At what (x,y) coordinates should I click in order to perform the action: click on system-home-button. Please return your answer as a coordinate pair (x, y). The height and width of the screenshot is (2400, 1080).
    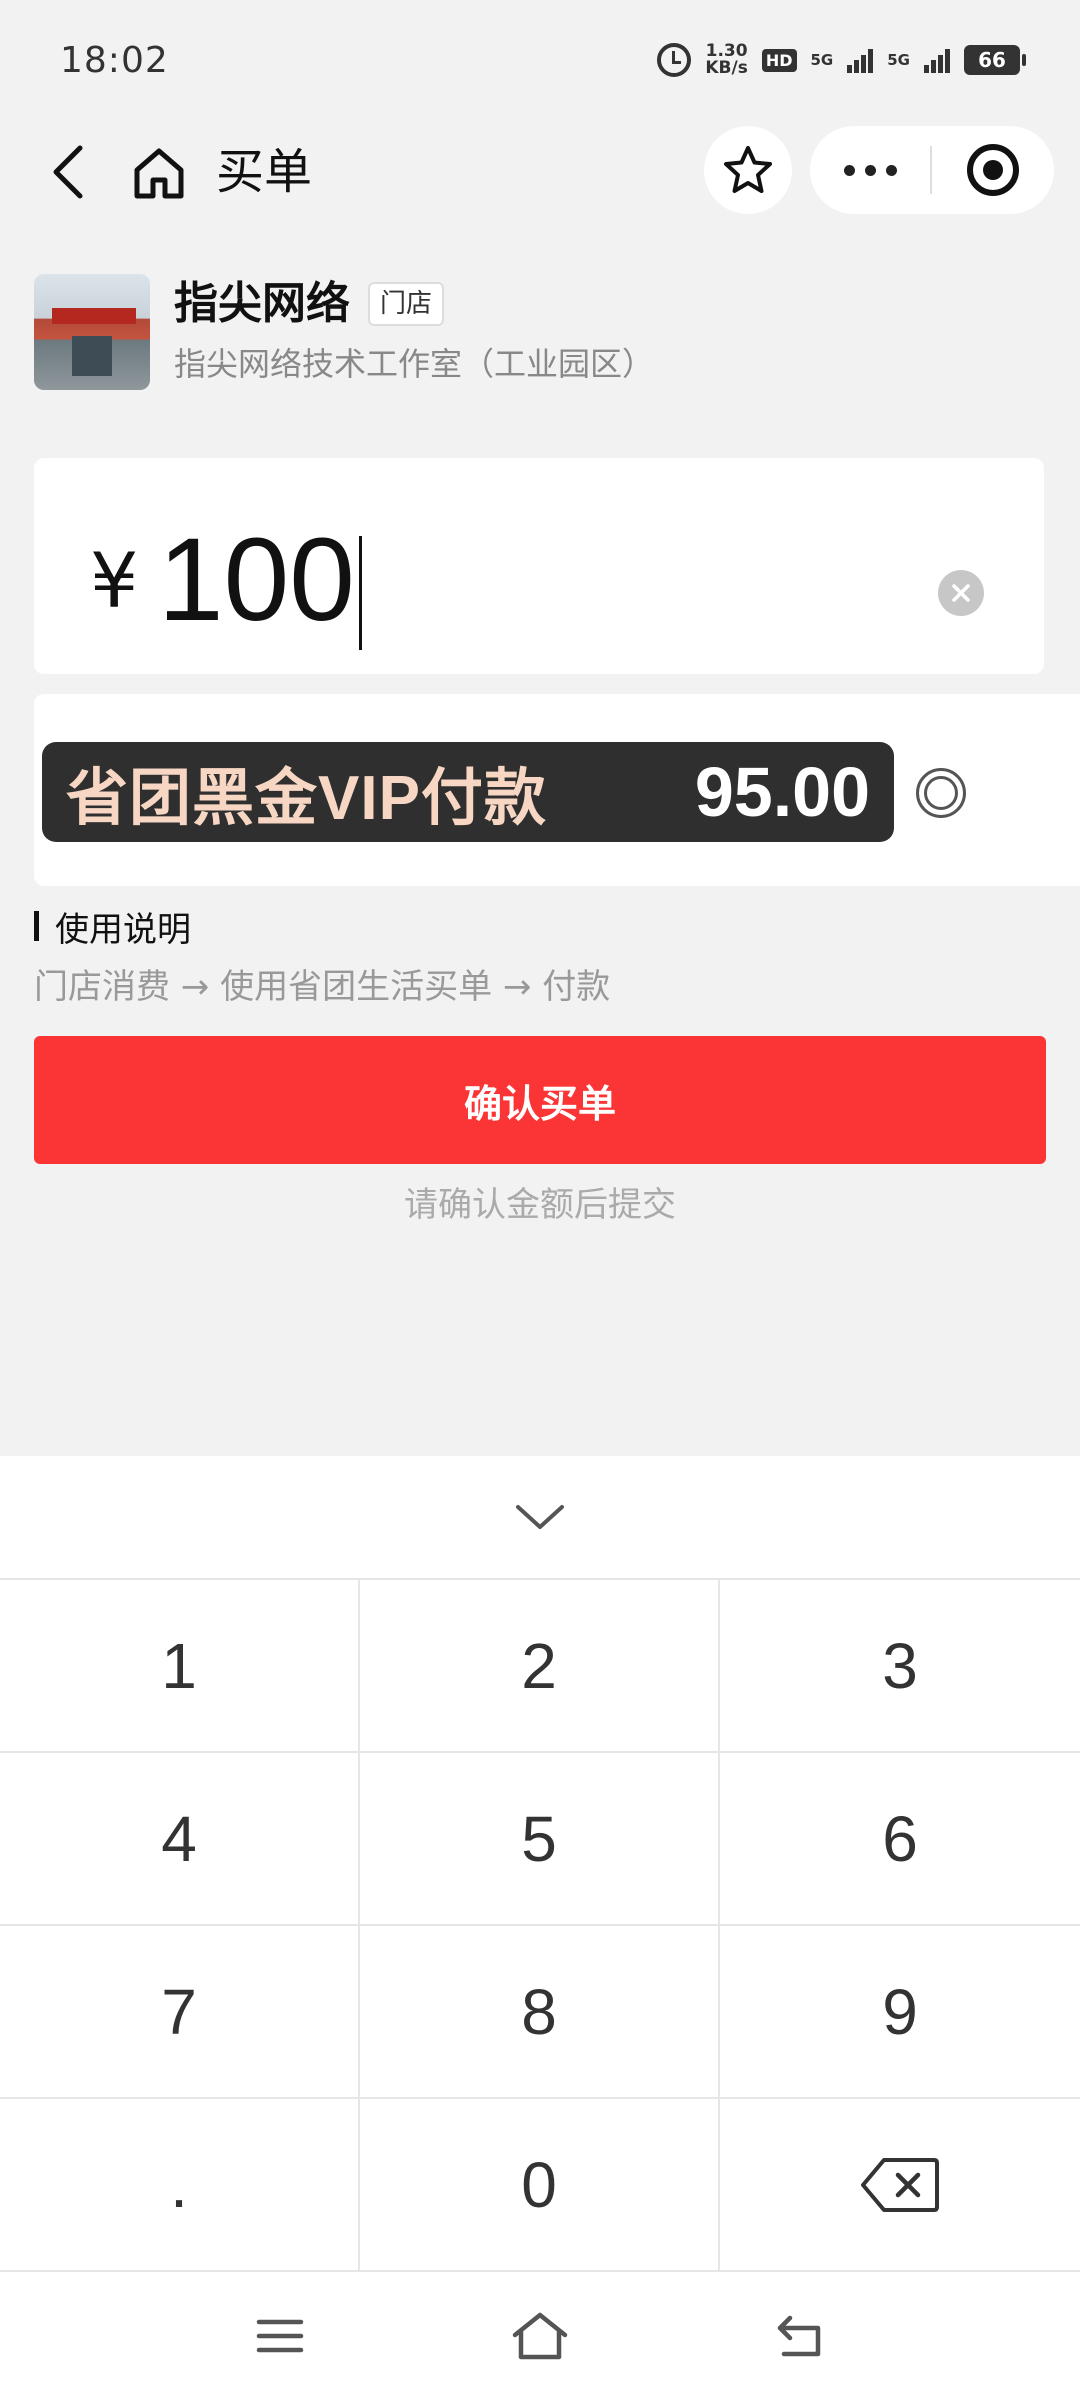
    Looking at the image, I should click on (540, 2336).